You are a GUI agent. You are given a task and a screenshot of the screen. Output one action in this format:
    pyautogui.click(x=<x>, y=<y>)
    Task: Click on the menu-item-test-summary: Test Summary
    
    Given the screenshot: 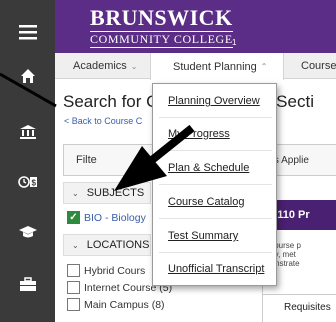 What is the action you would take?
    pyautogui.click(x=203, y=236)
    